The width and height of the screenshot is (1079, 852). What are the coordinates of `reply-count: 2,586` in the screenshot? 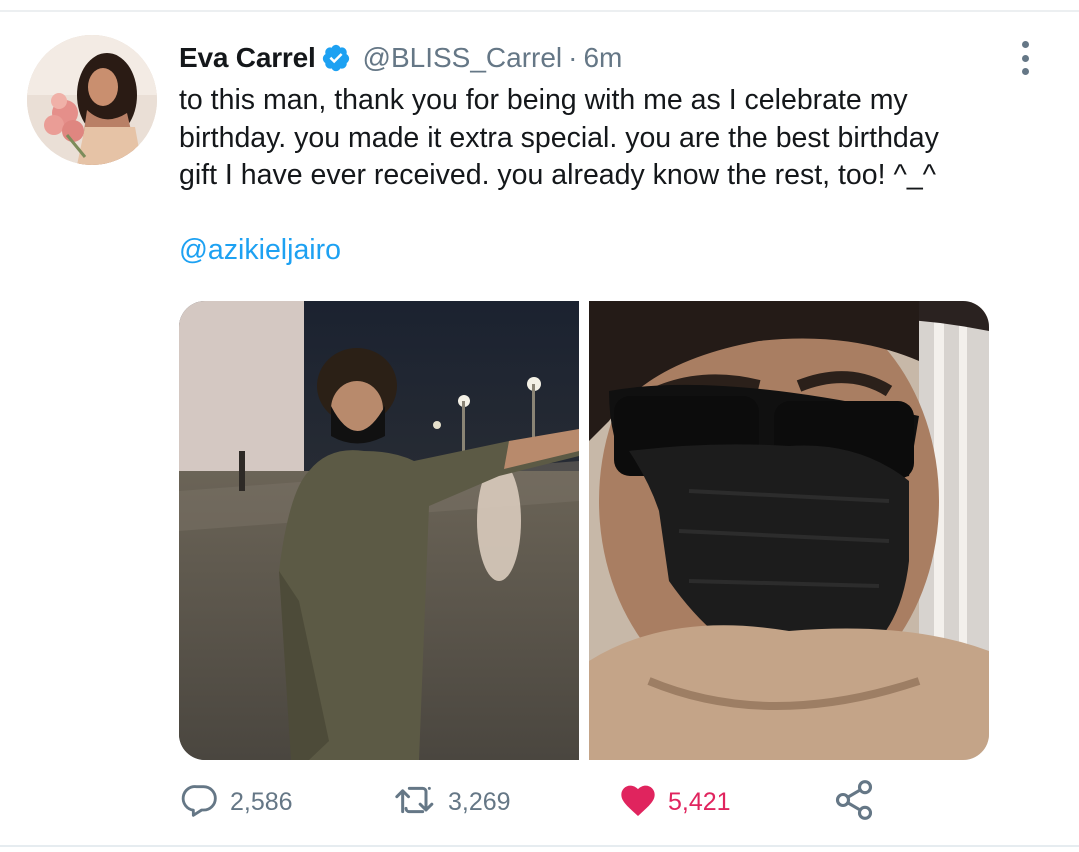 It's located at (261, 801).